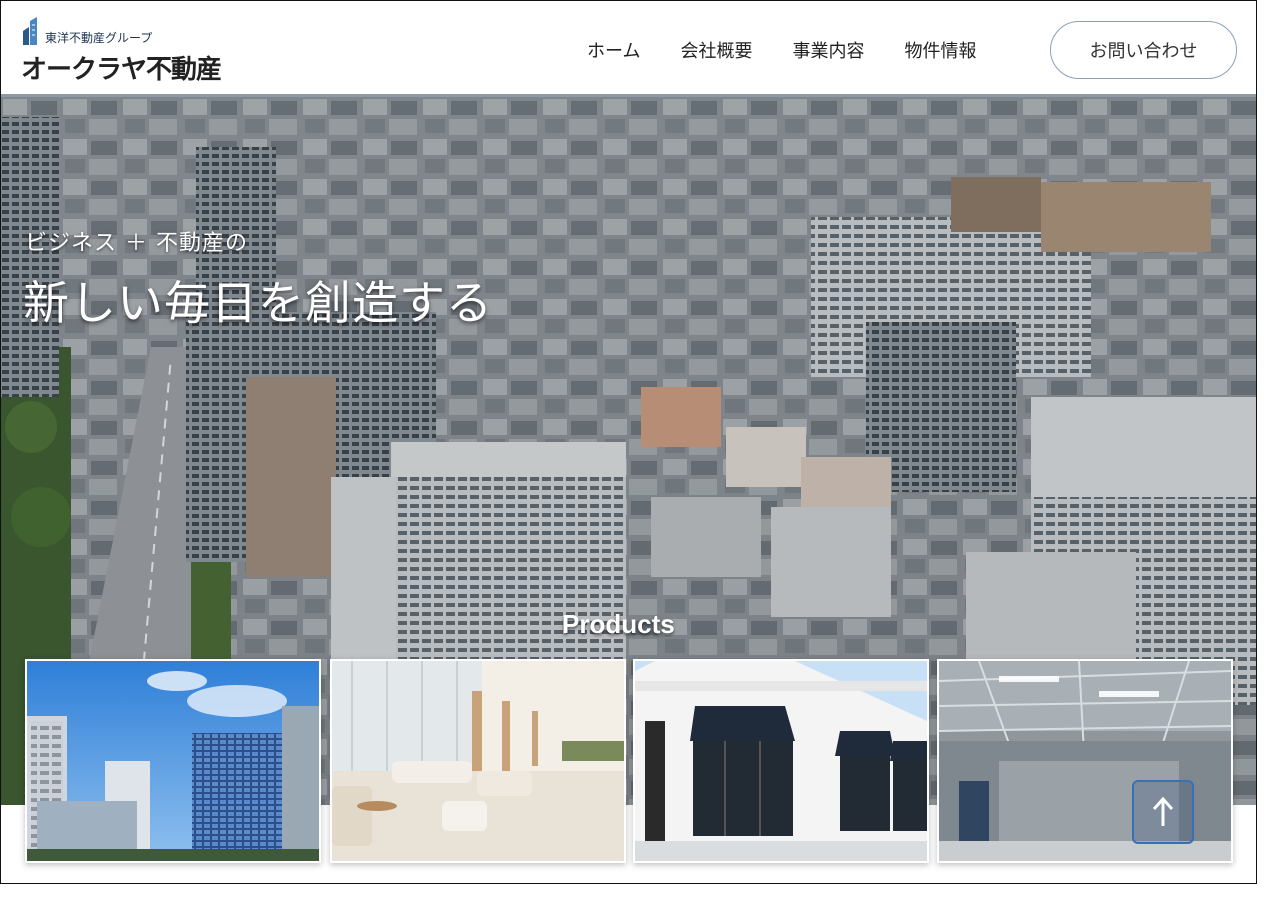 This screenshot has width=1270, height=897. Describe the element at coordinates (828, 50) in the screenshot. I see `nav-item-business: 事業内容` at that location.